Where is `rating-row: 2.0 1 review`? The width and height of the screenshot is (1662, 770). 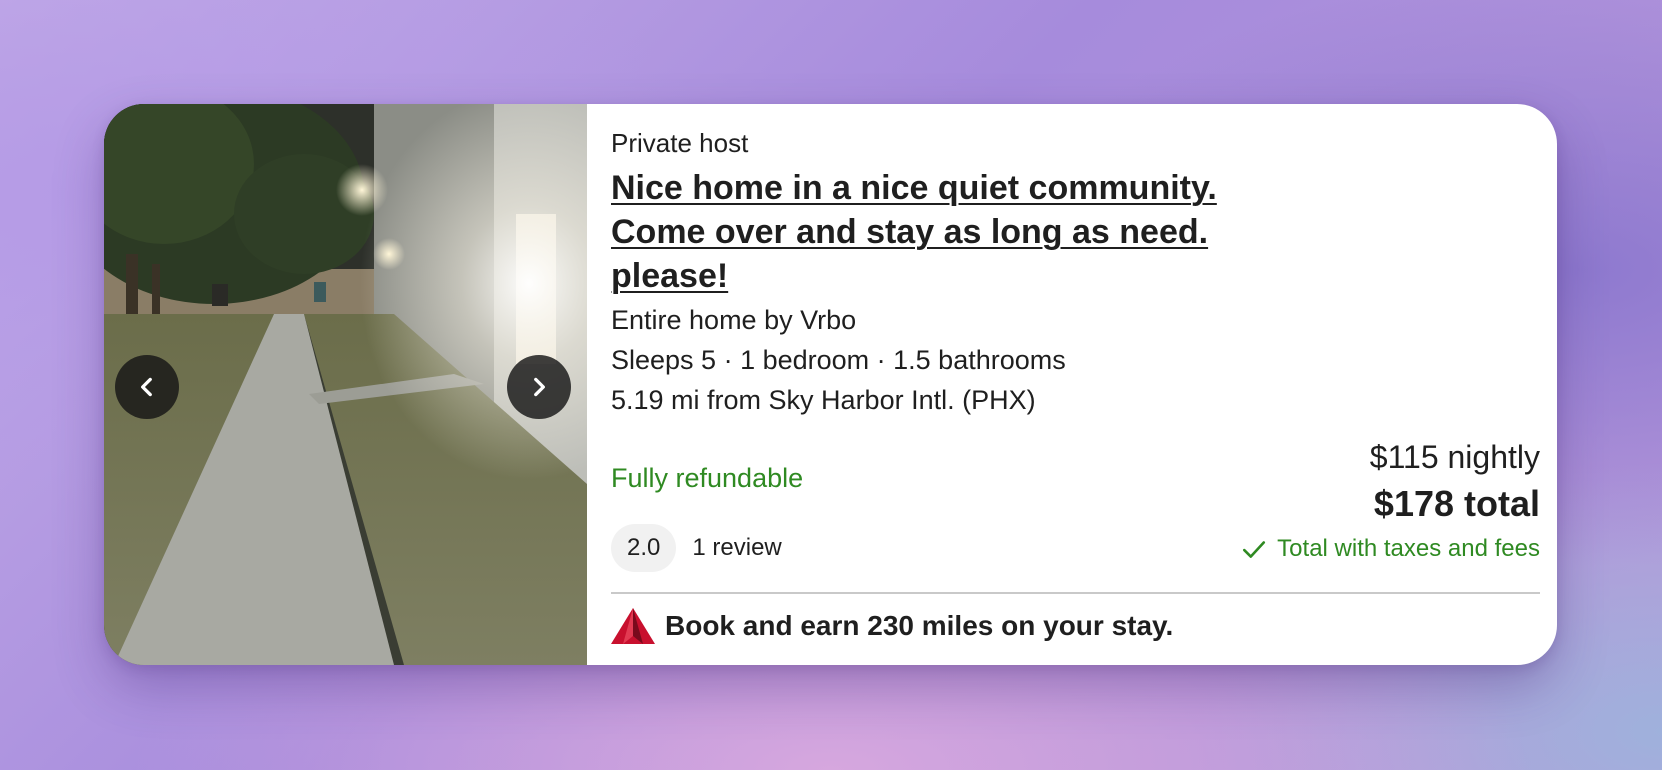 rating-row: 2.0 1 review is located at coordinates (696, 548).